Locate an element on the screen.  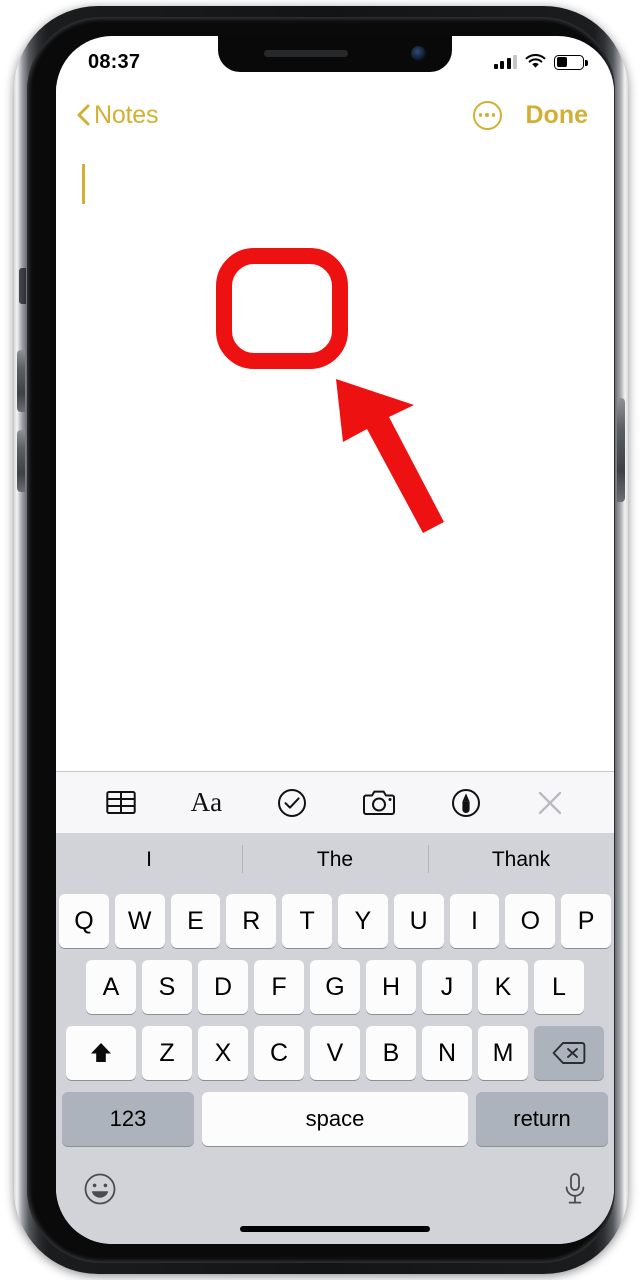
emoji-smiley-icon is located at coordinates (100, 1188).